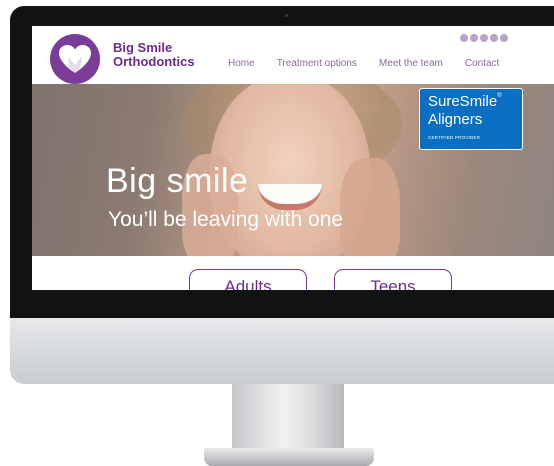  I want to click on instagram-icon, so click(484, 38).